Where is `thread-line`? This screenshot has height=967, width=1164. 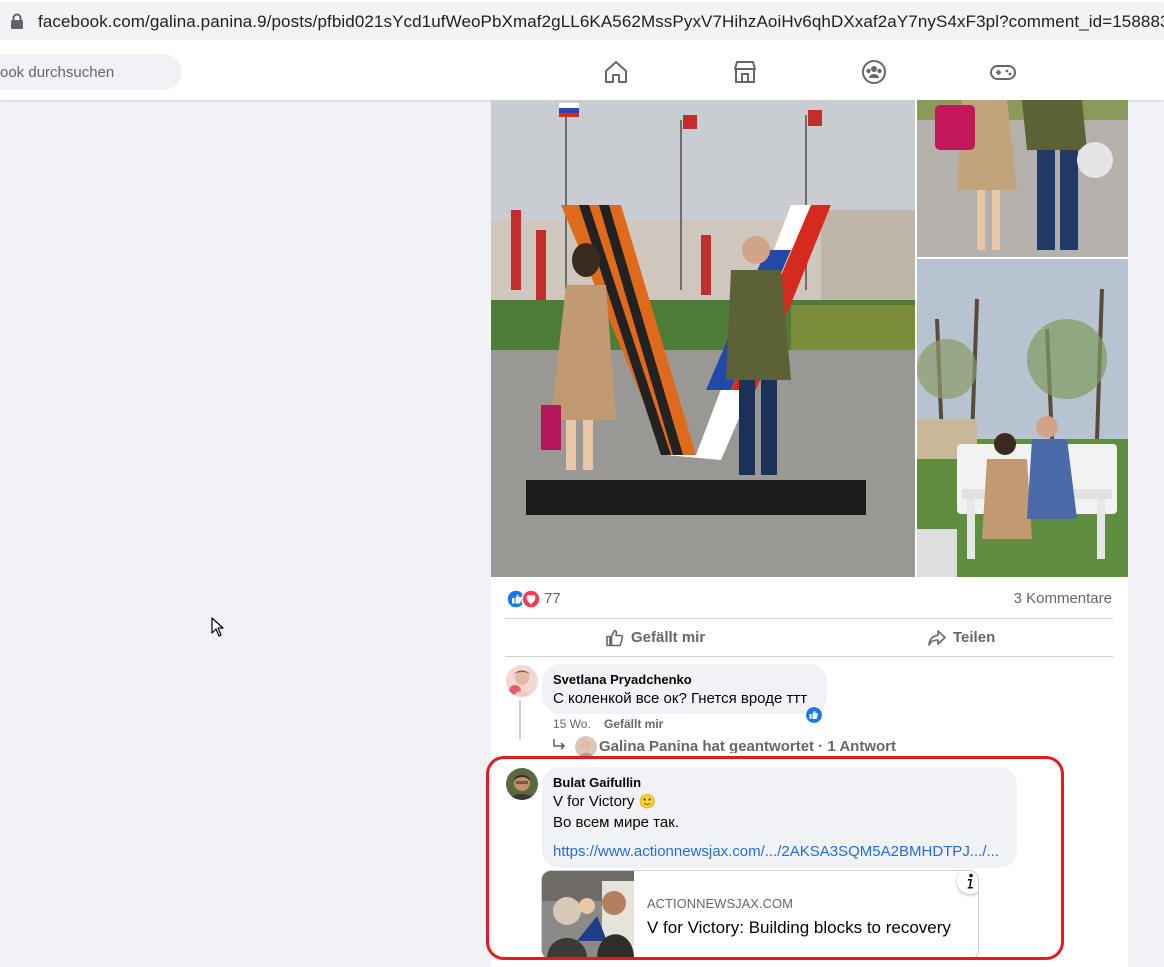
thread-line is located at coordinates (520, 720).